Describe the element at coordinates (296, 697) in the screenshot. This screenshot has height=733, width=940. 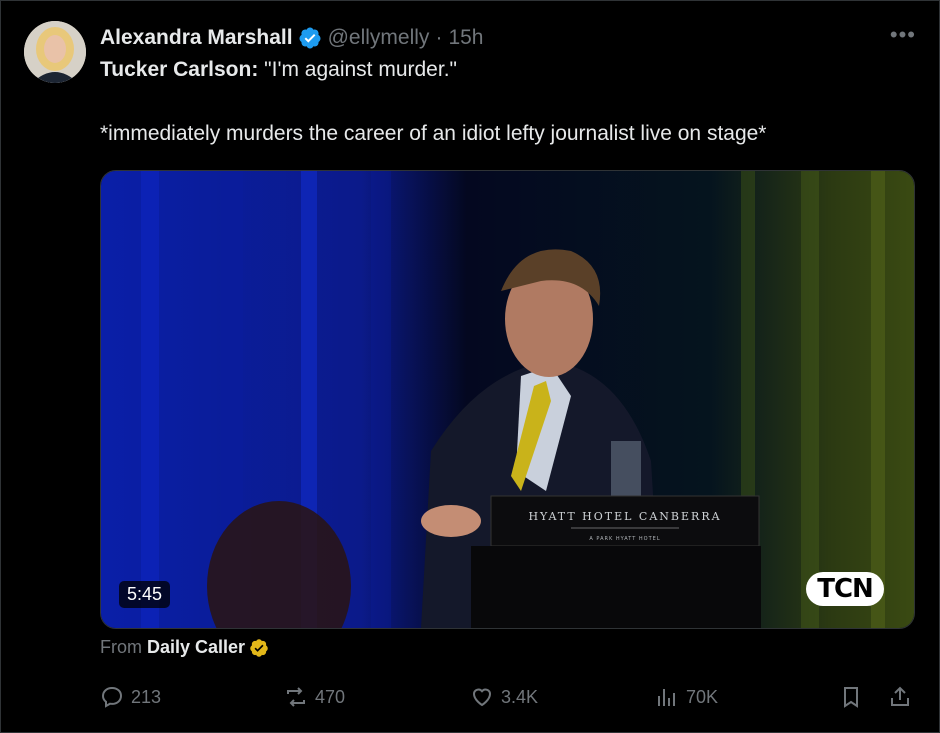
I see `repost-icon` at that location.